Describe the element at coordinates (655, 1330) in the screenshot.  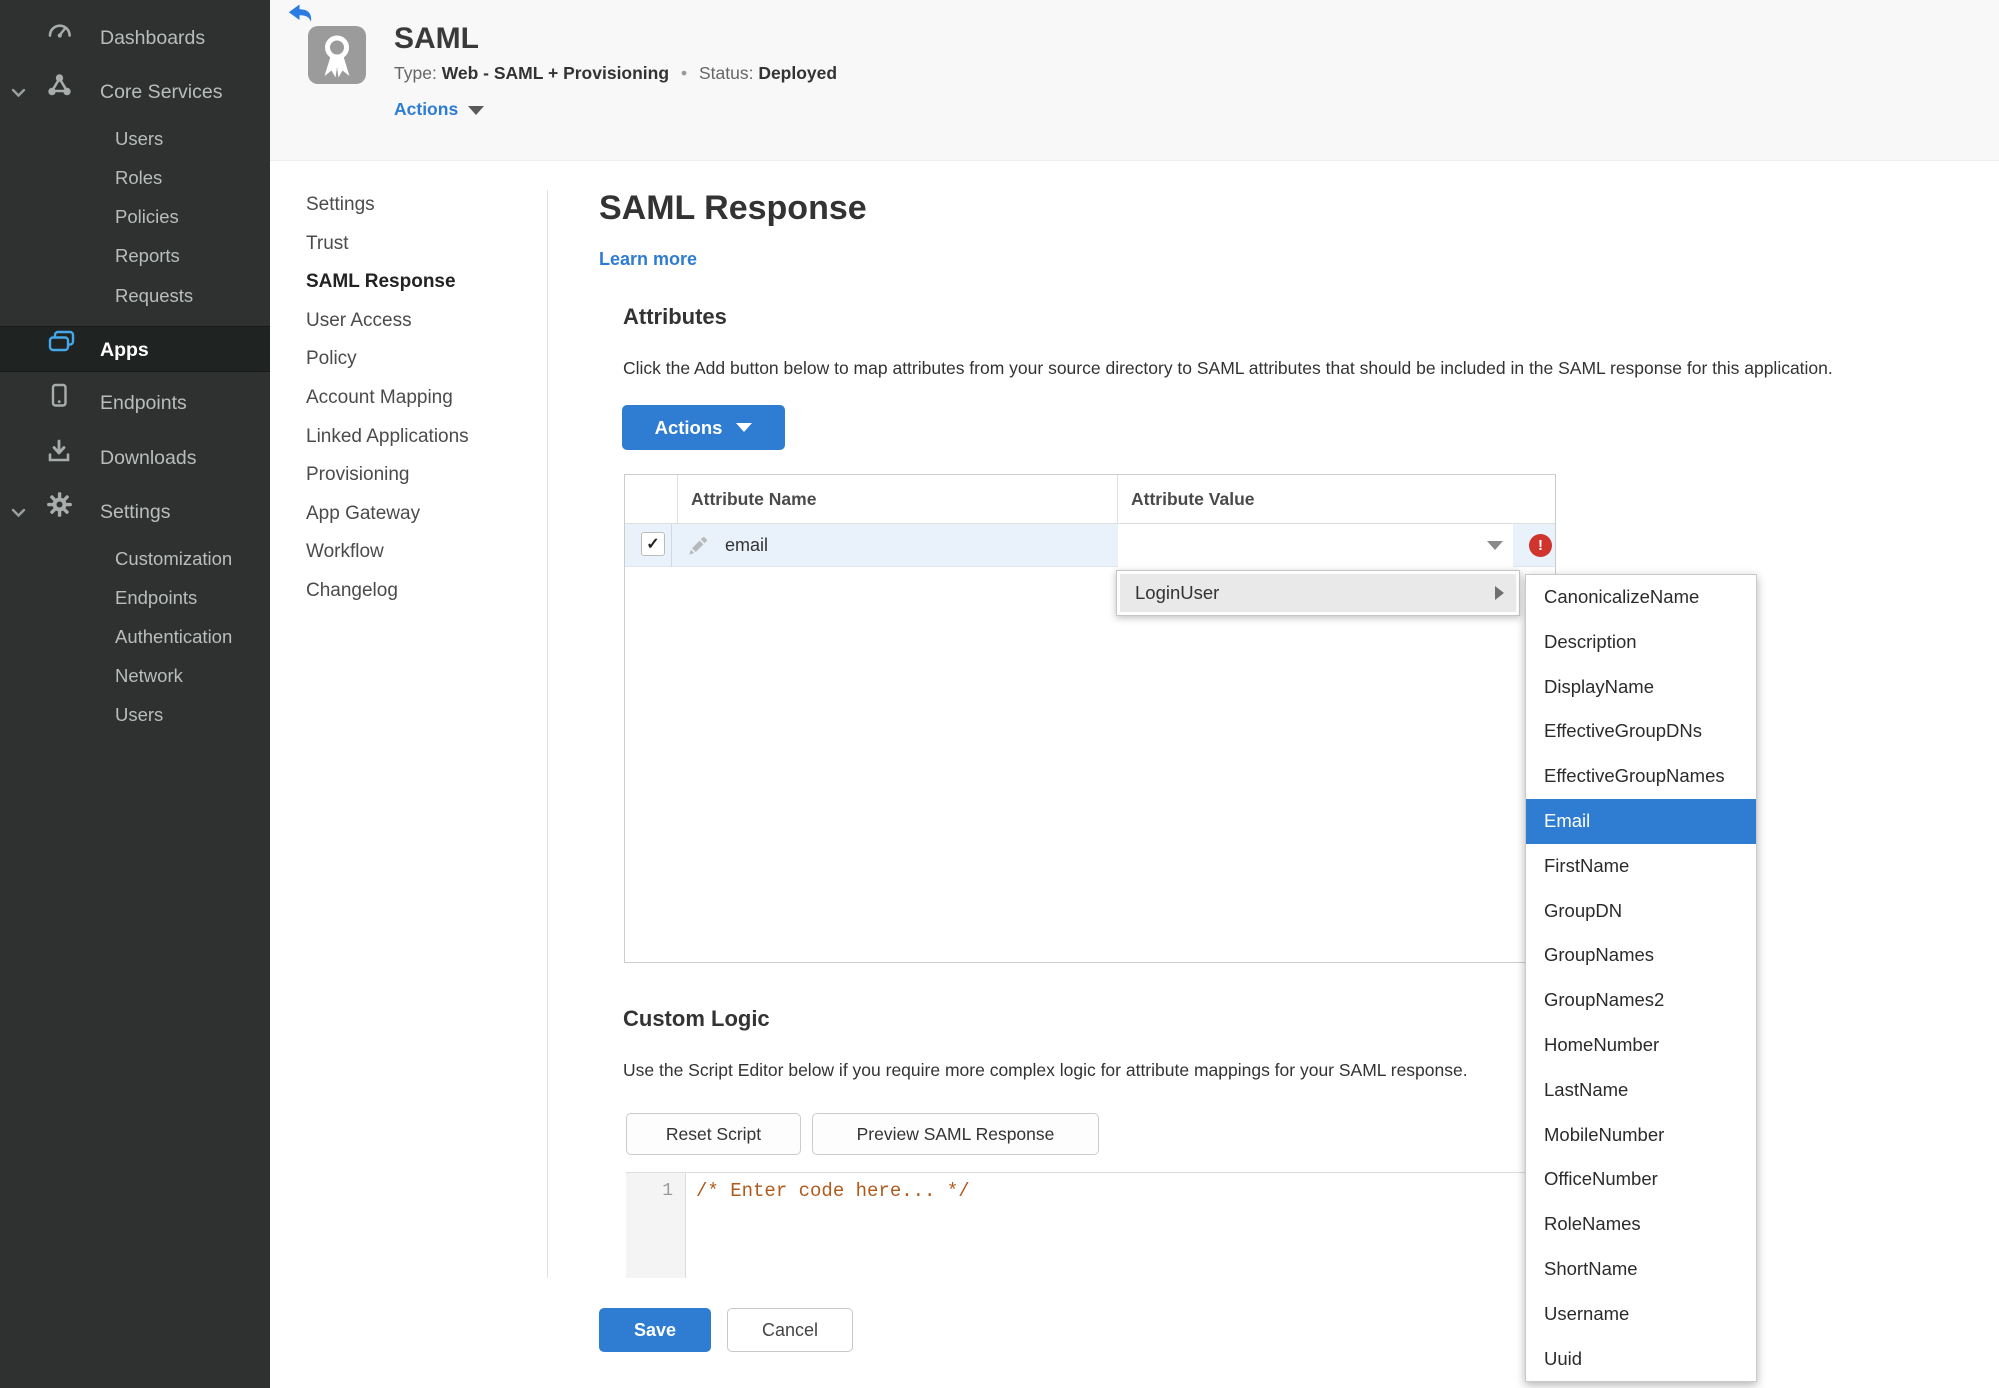
I see `save-button: Save` at that location.